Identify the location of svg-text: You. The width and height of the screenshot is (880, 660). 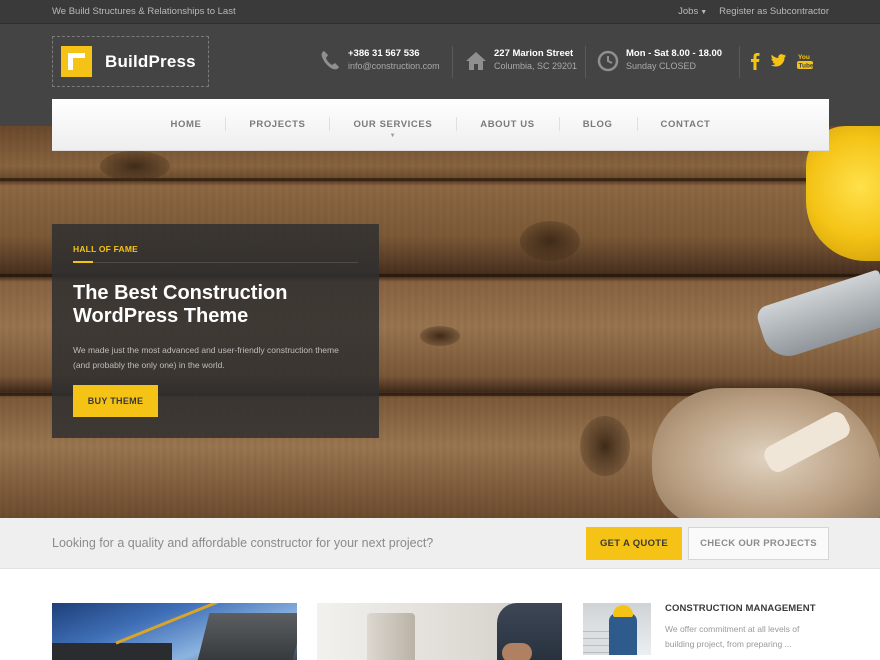
(804, 57).